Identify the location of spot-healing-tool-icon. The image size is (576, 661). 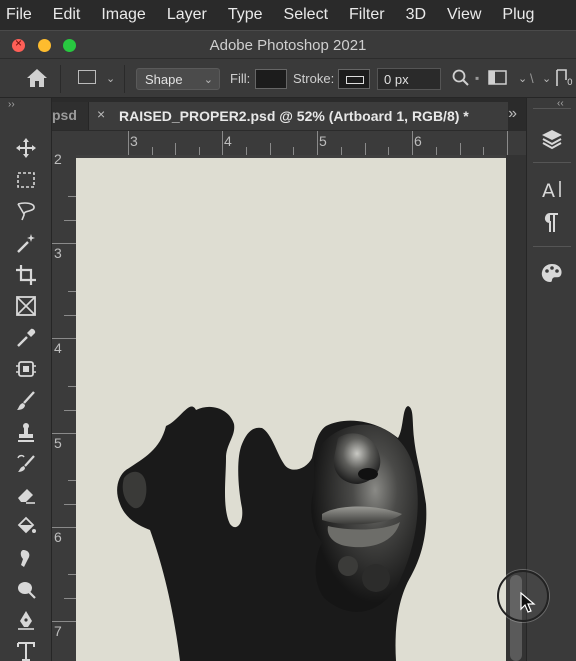
(26, 369).